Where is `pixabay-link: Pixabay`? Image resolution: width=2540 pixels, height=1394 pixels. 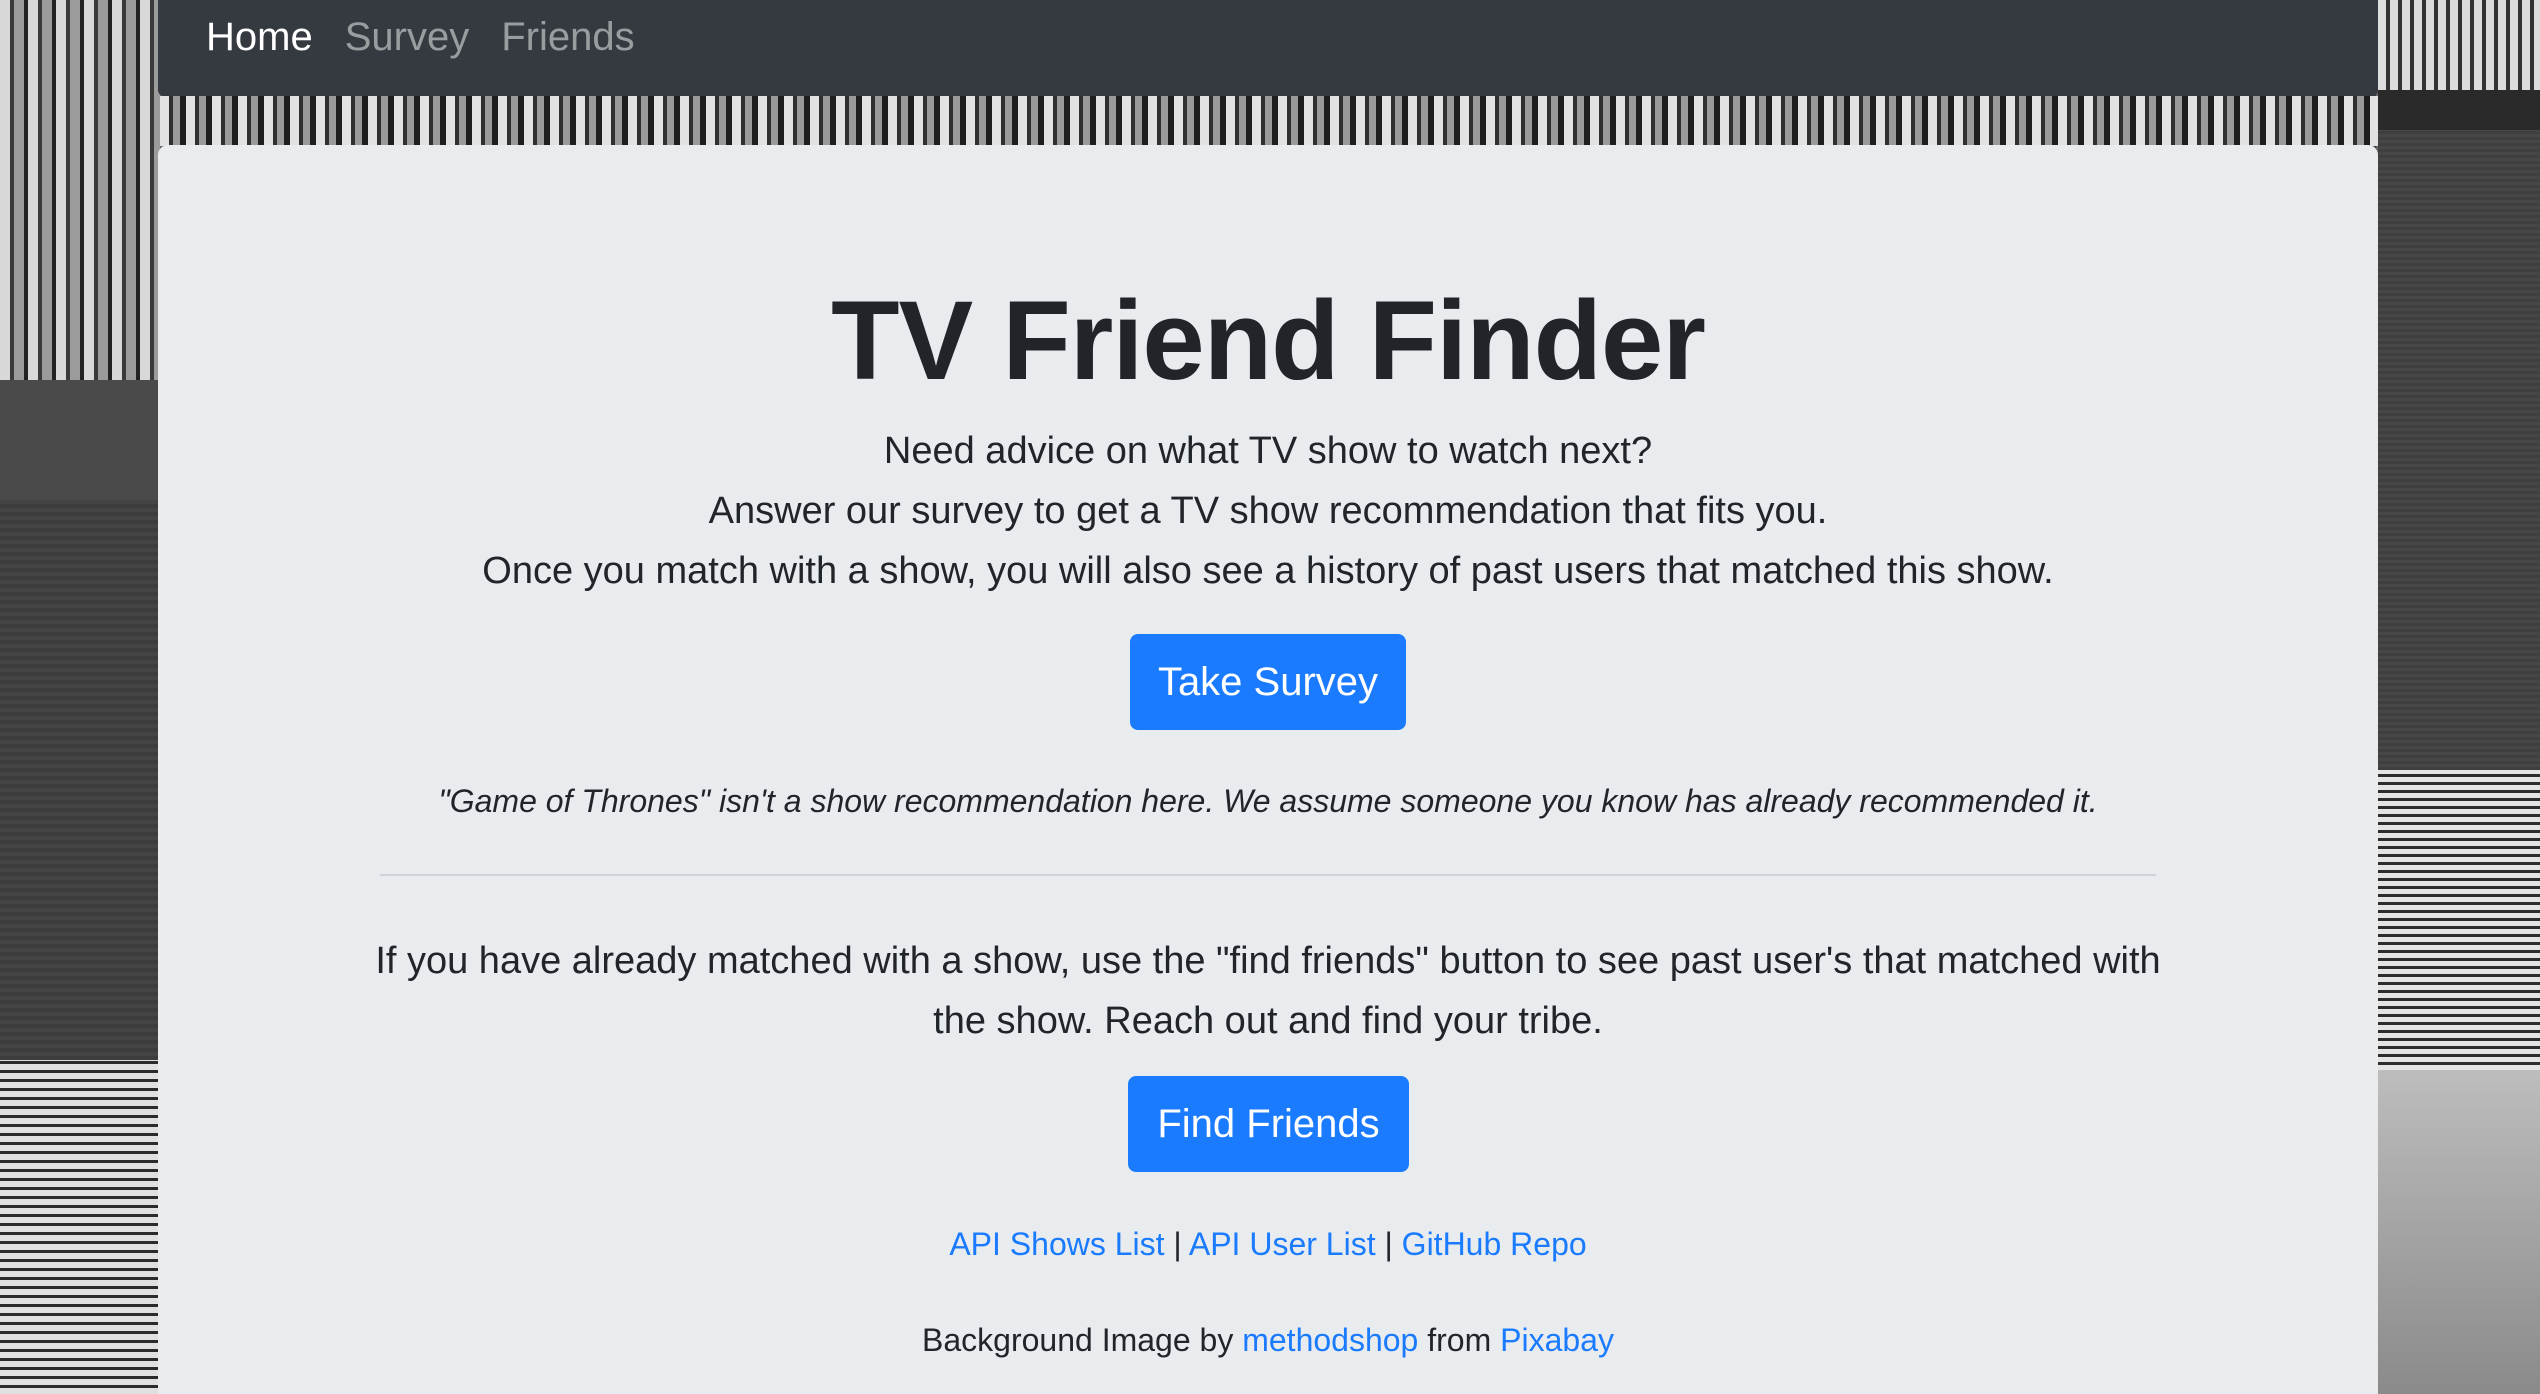
pixabay-link: Pixabay is located at coordinates (1557, 1340).